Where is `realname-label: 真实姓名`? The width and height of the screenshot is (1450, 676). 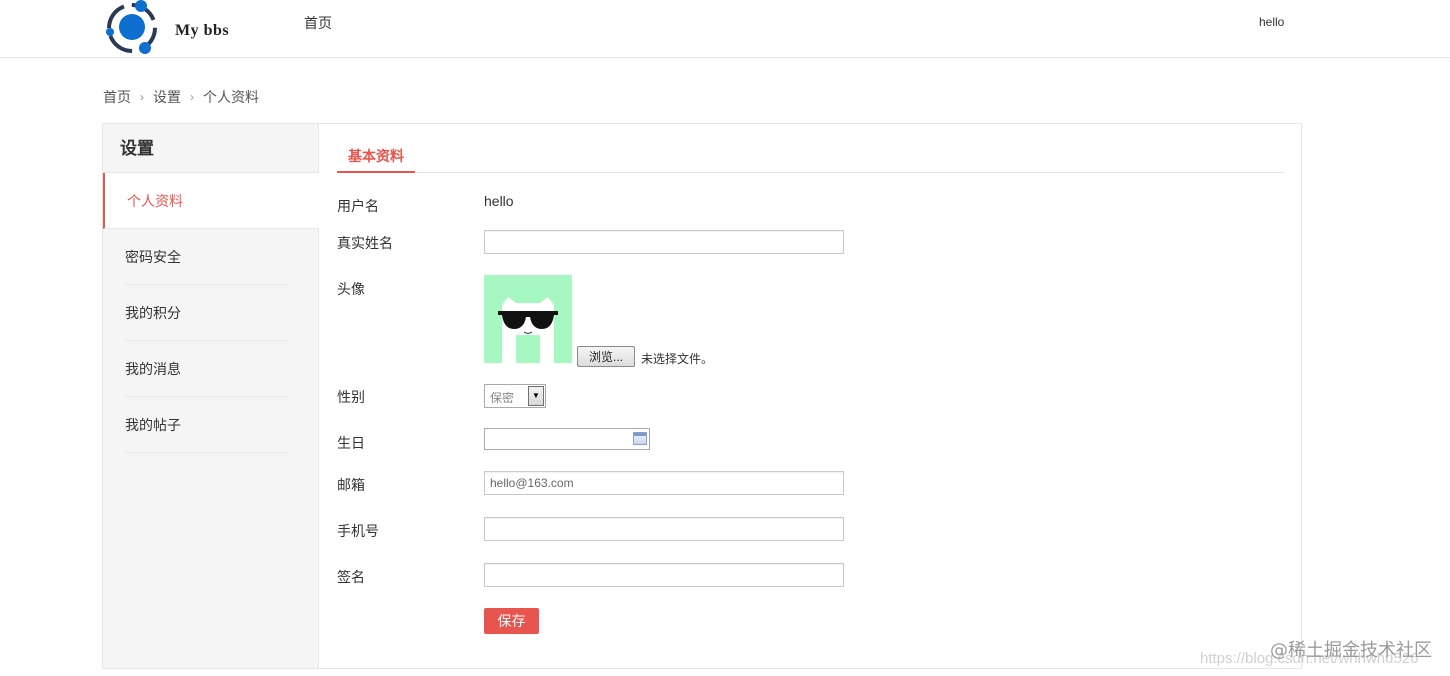
realname-label: 真实姓名 is located at coordinates (365, 243).